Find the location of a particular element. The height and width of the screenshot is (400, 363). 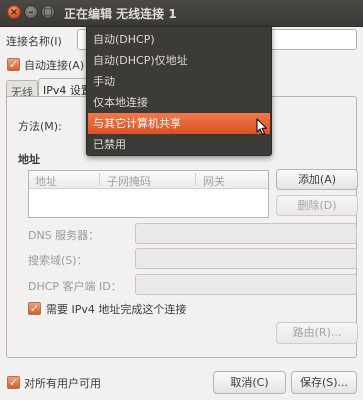

address-section-label: 地址 is located at coordinates (29, 159).